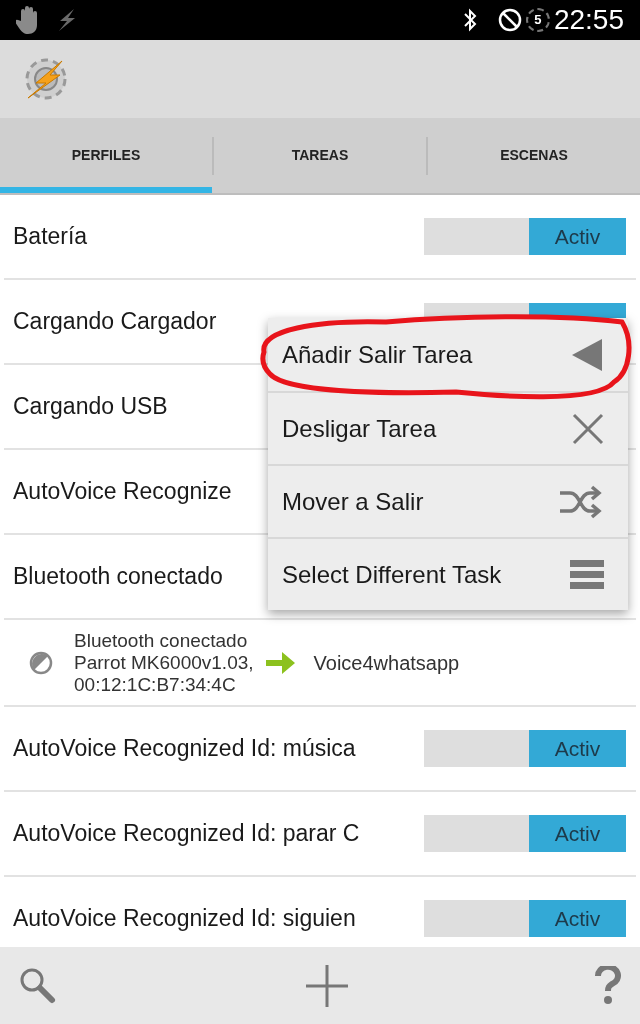  What do you see at coordinates (41, 662) in the screenshot?
I see `status-icon` at bounding box center [41, 662].